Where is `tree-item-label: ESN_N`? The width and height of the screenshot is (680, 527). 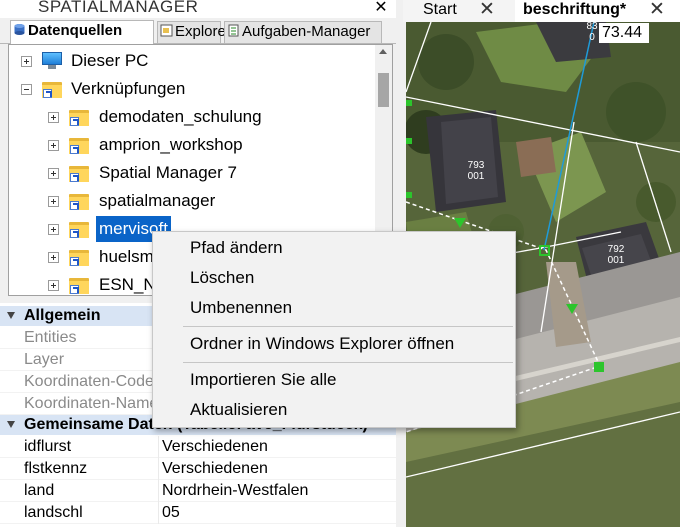 tree-item-label: ESN_N is located at coordinates (127, 284).